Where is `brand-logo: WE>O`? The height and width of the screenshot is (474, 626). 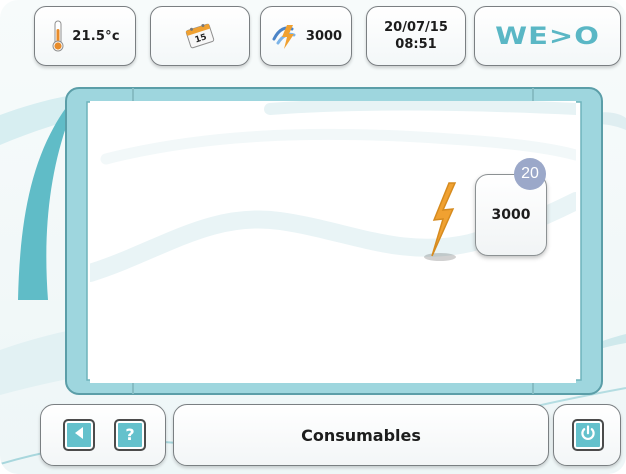
brand-logo: WE>O is located at coordinates (547, 36).